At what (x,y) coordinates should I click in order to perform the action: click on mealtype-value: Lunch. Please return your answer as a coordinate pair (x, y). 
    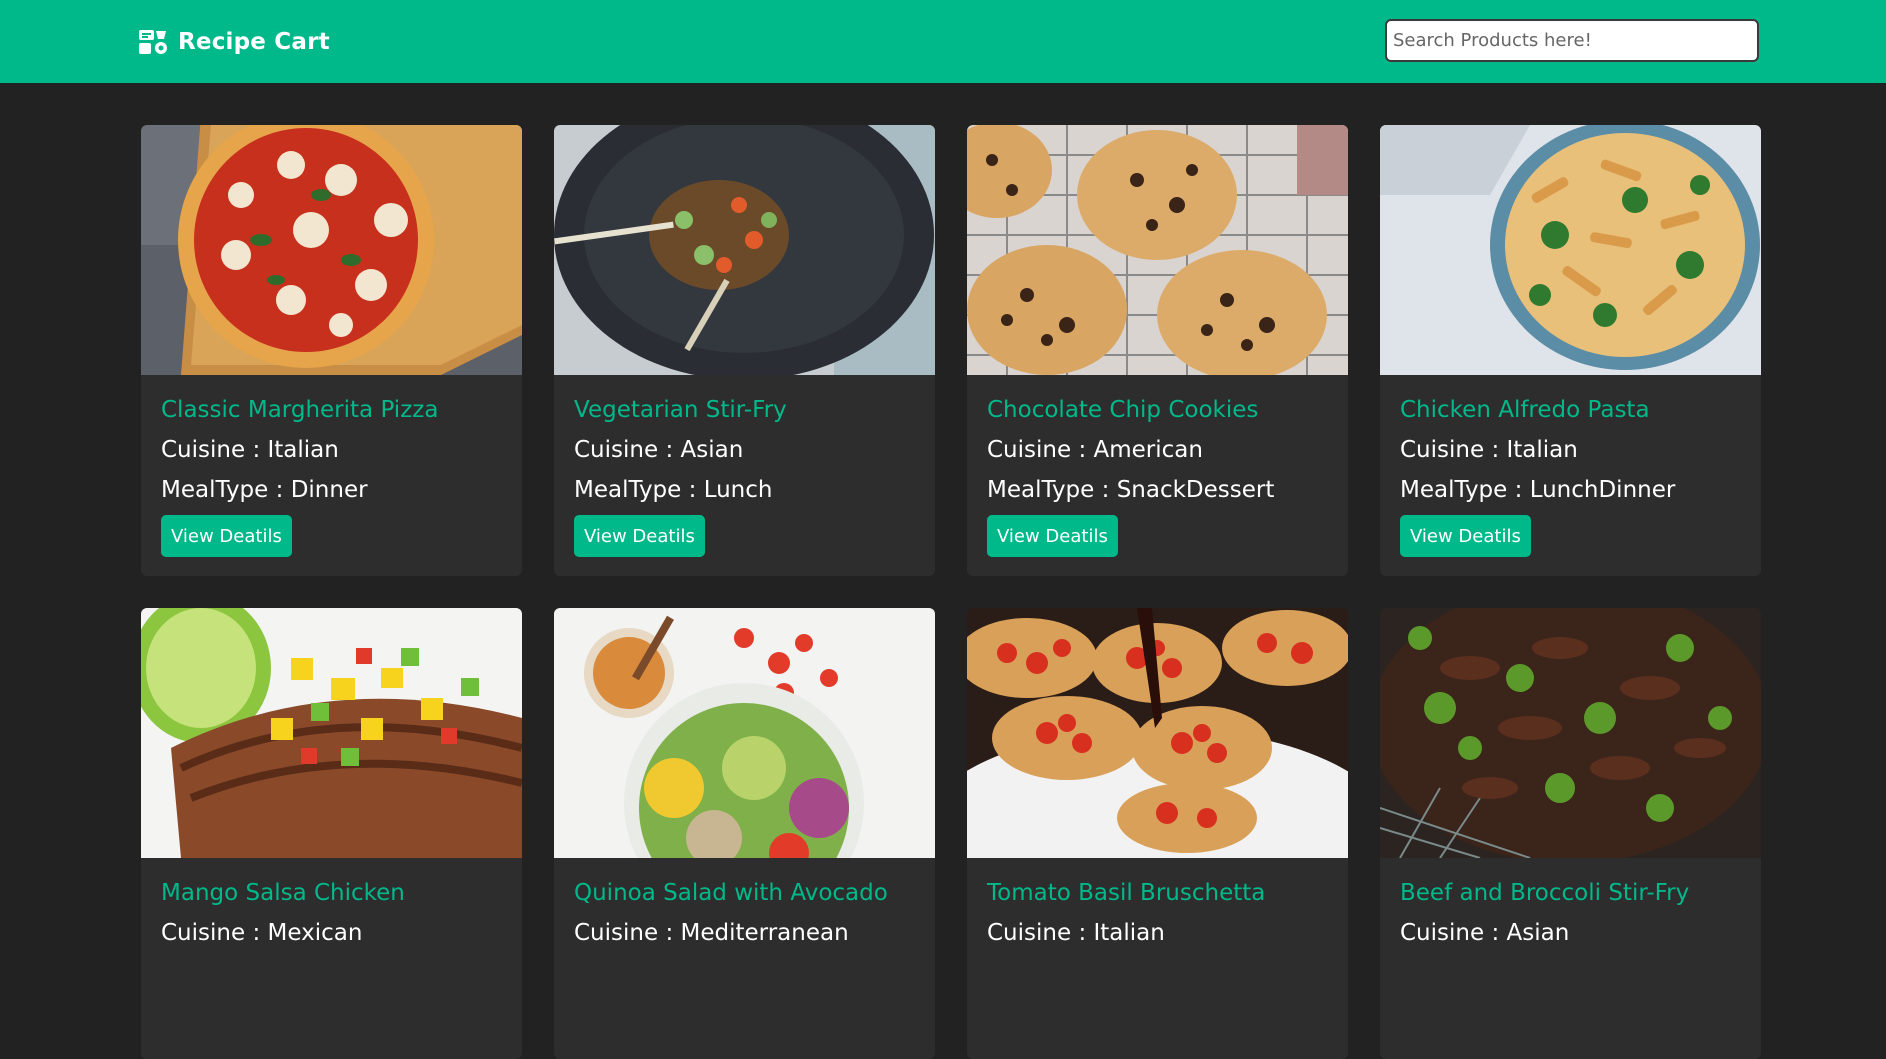
    Looking at the image, I should click on (738, 490).